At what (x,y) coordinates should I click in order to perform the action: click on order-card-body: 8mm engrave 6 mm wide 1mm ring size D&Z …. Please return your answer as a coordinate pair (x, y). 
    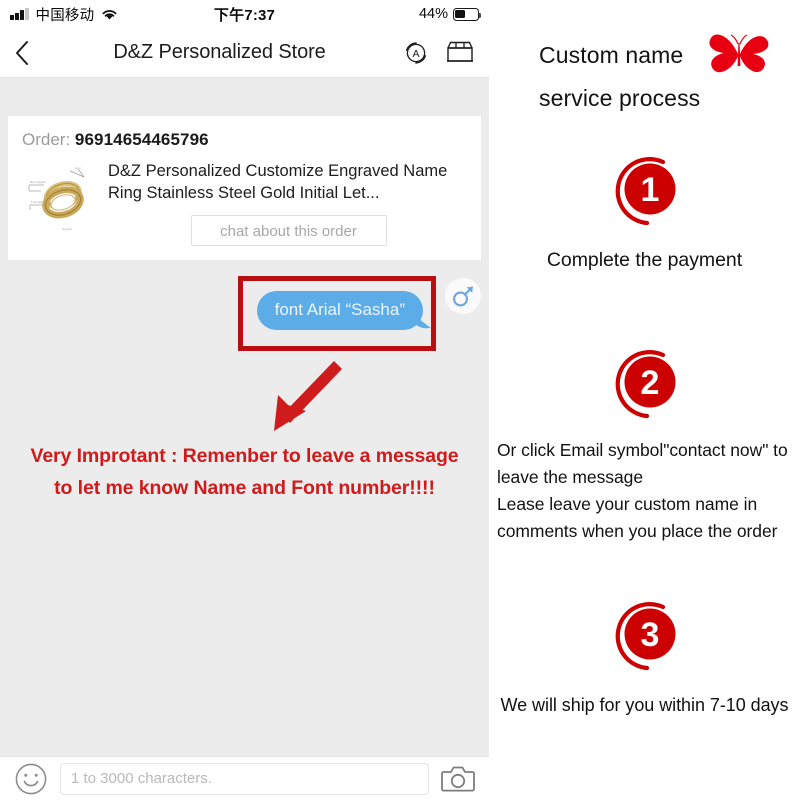
    Looking at the image, I should click on (245, 203).